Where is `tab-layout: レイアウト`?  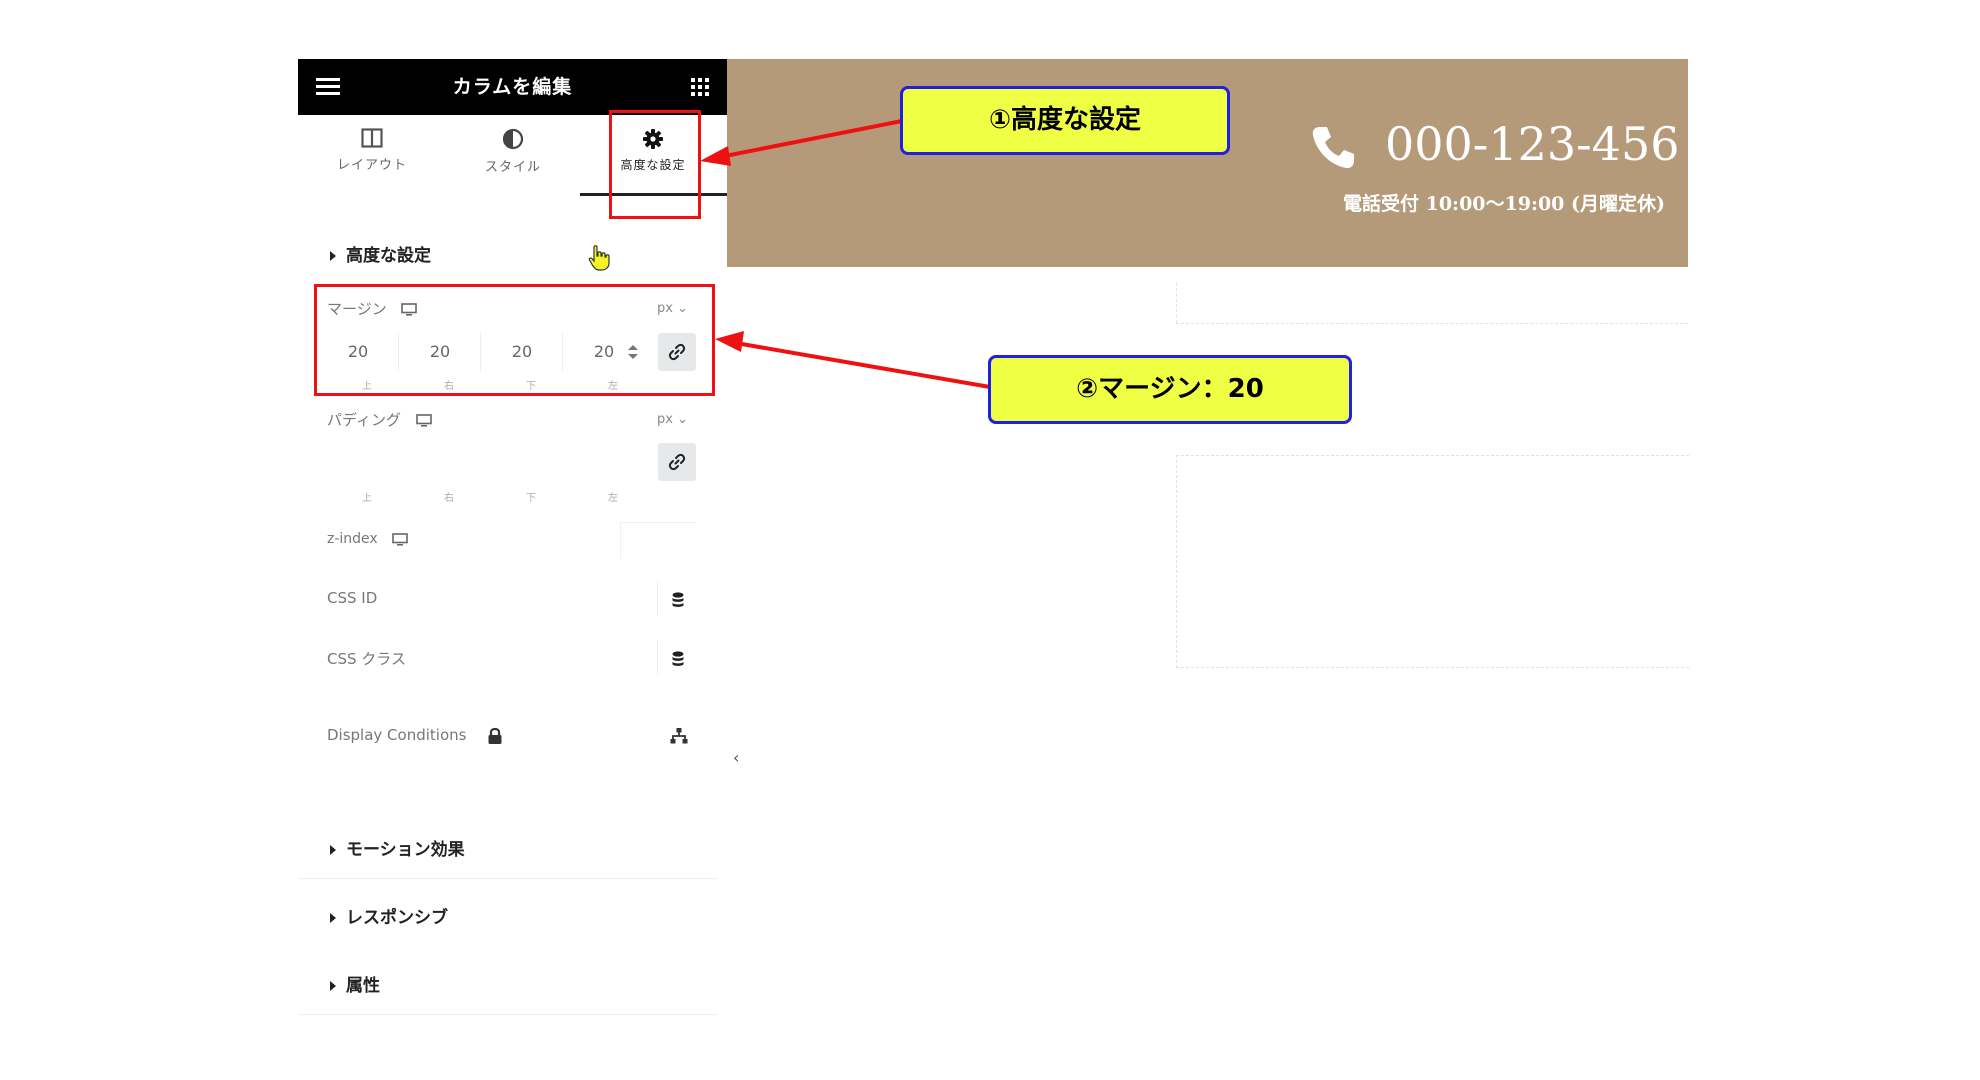
tab-layout: レイアウト is located at coordinates (372, 158).